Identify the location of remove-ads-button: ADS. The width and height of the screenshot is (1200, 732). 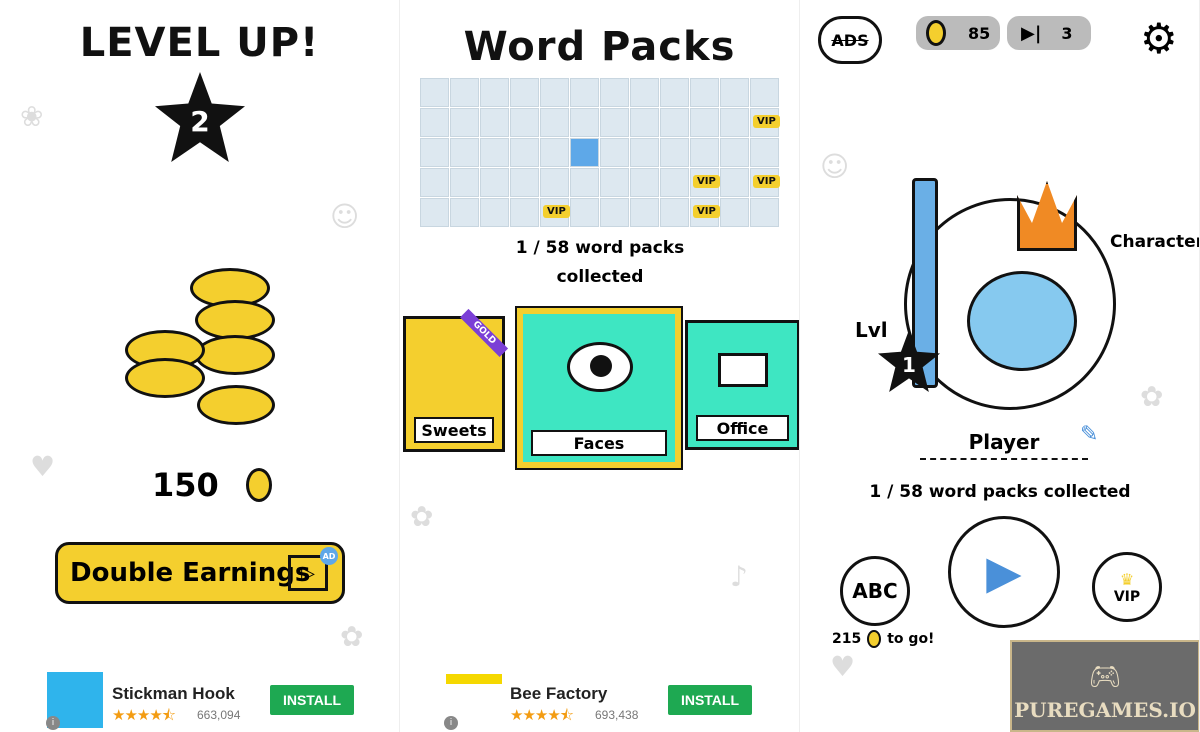
(850, 40).